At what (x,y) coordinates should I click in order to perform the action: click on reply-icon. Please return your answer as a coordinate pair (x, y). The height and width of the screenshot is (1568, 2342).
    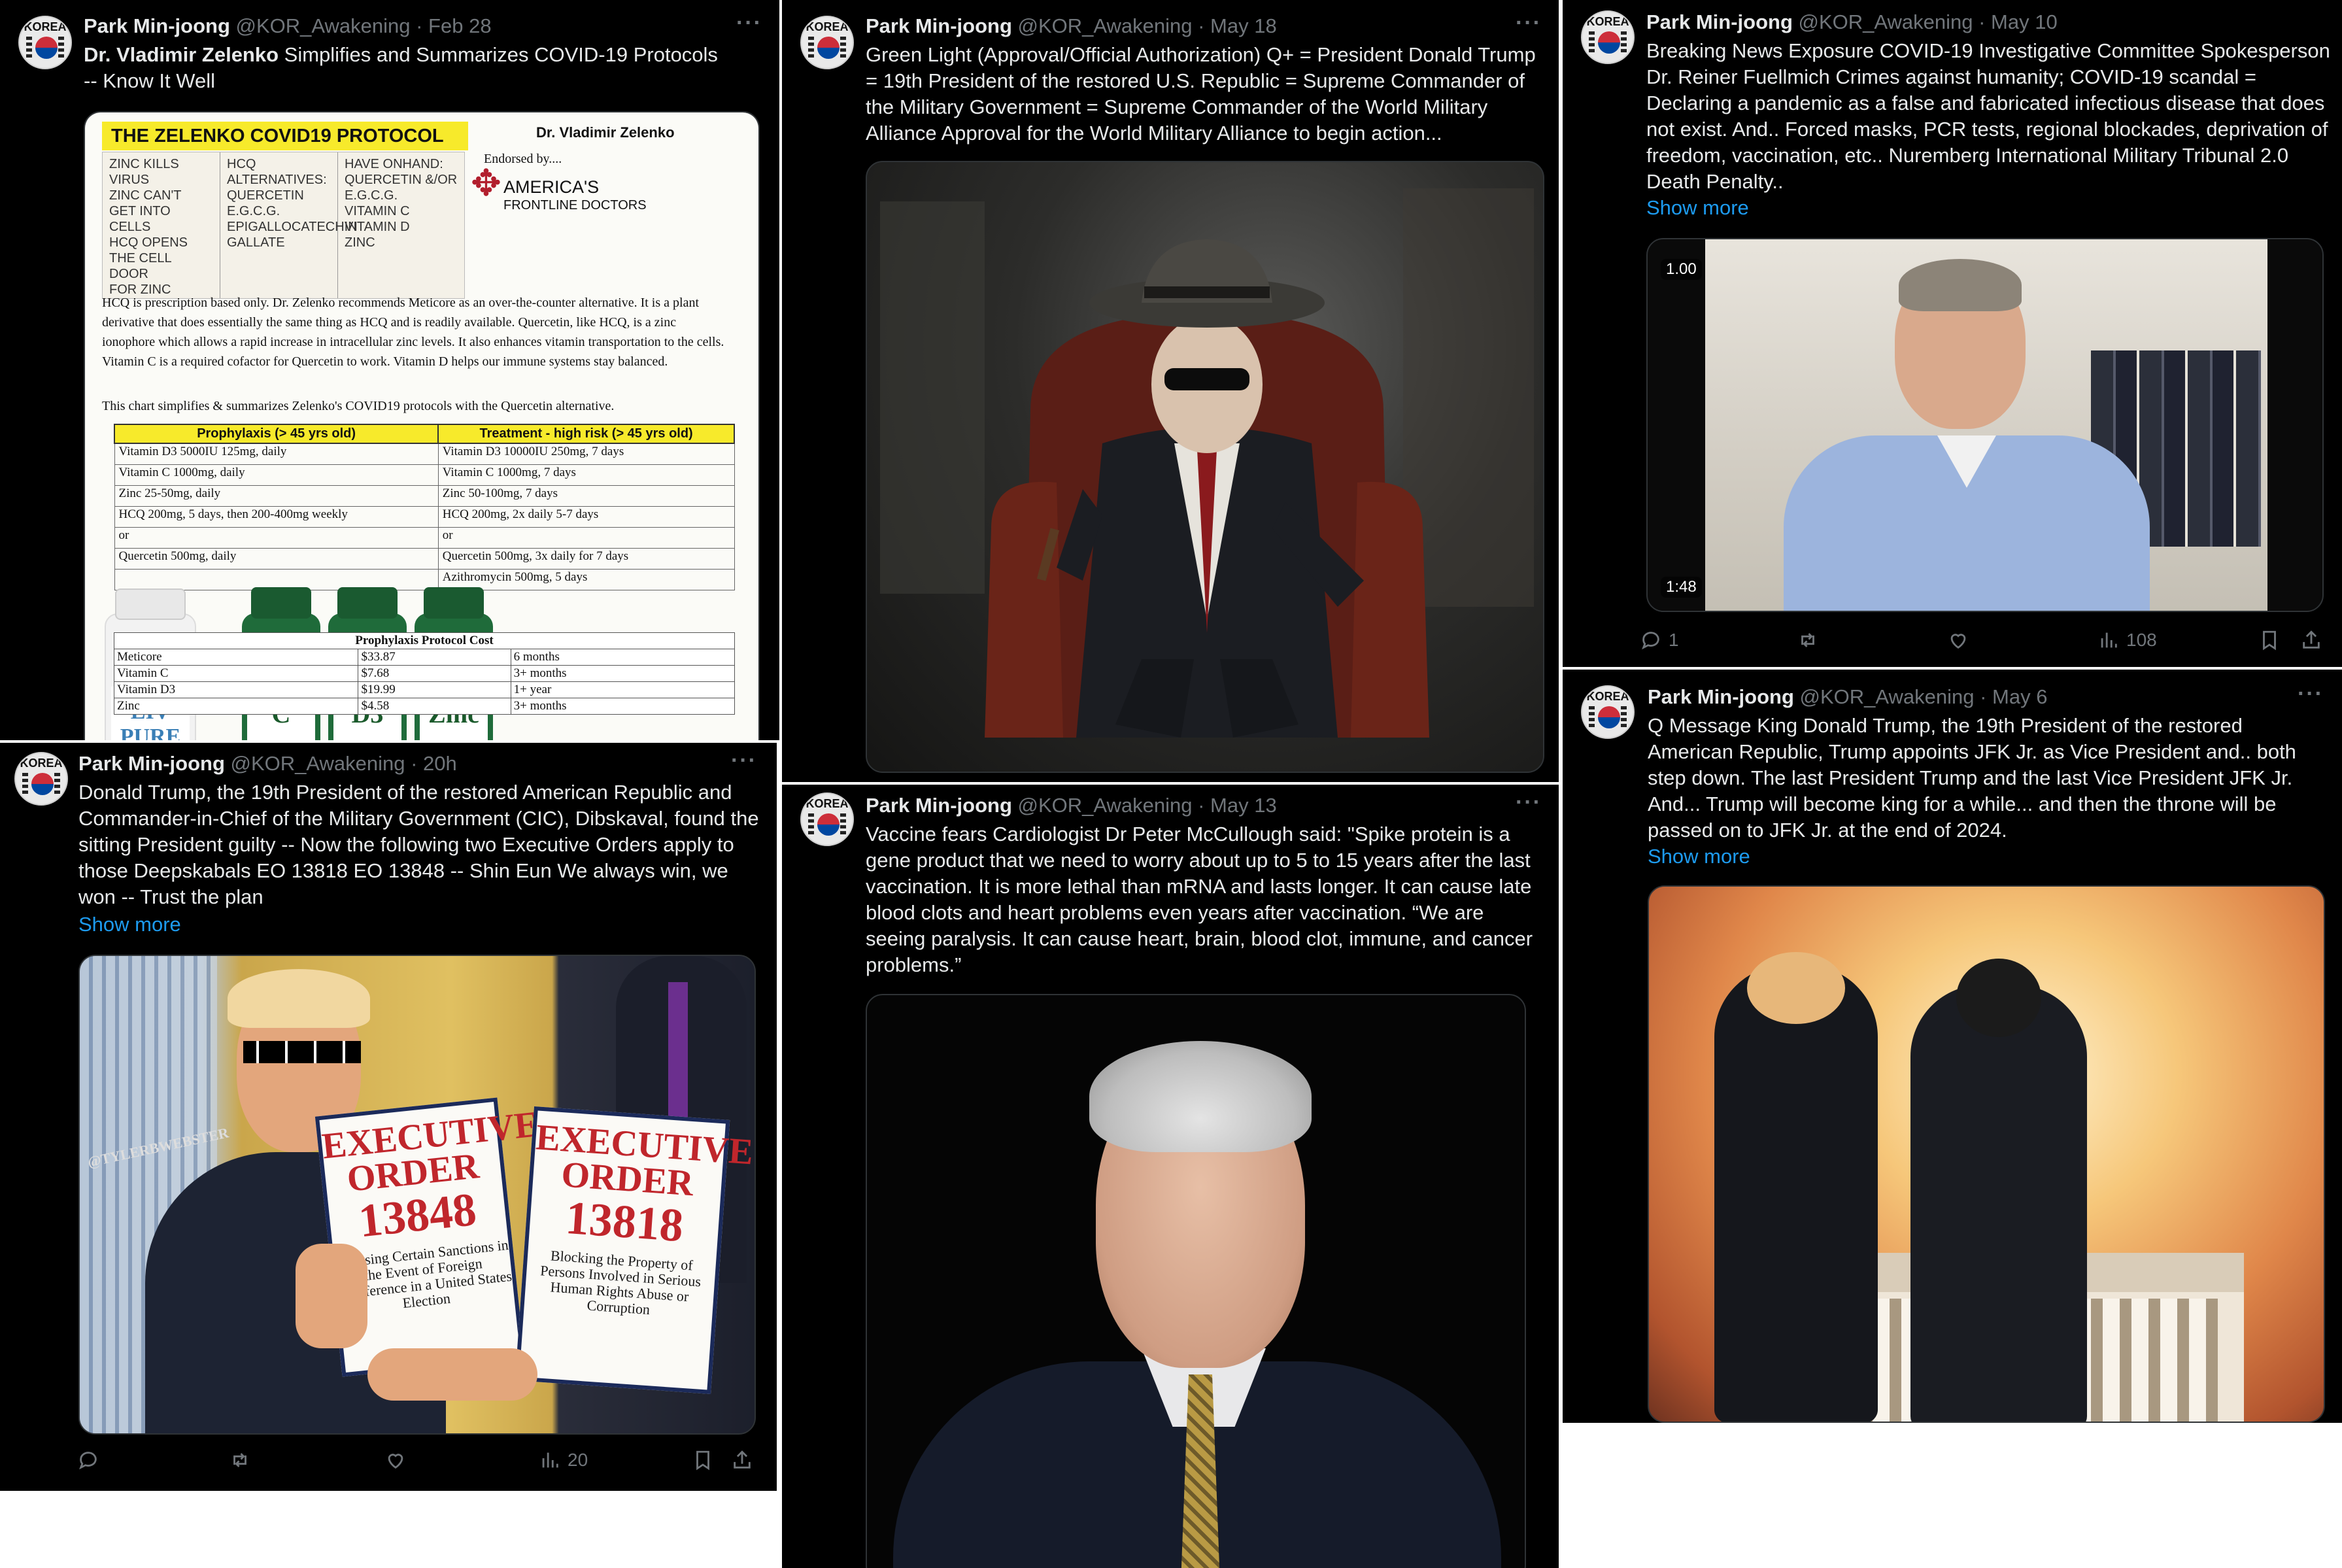
    Looking at the image, I should click on (88, 1461).